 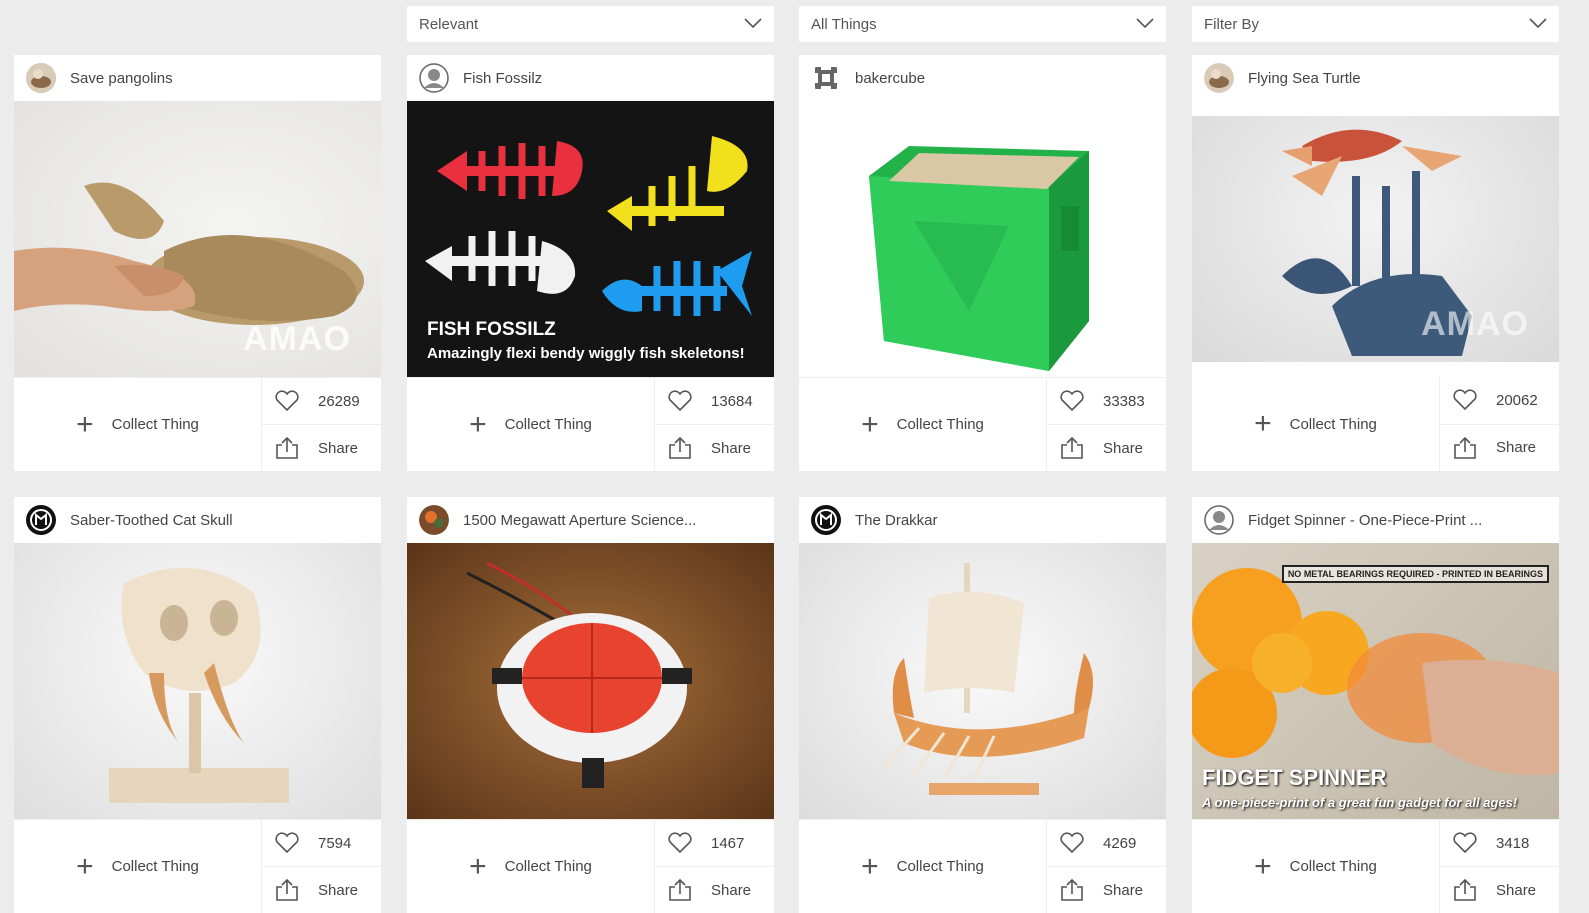 I want to click on card-title: bakercube, so click(x=890, y=78).